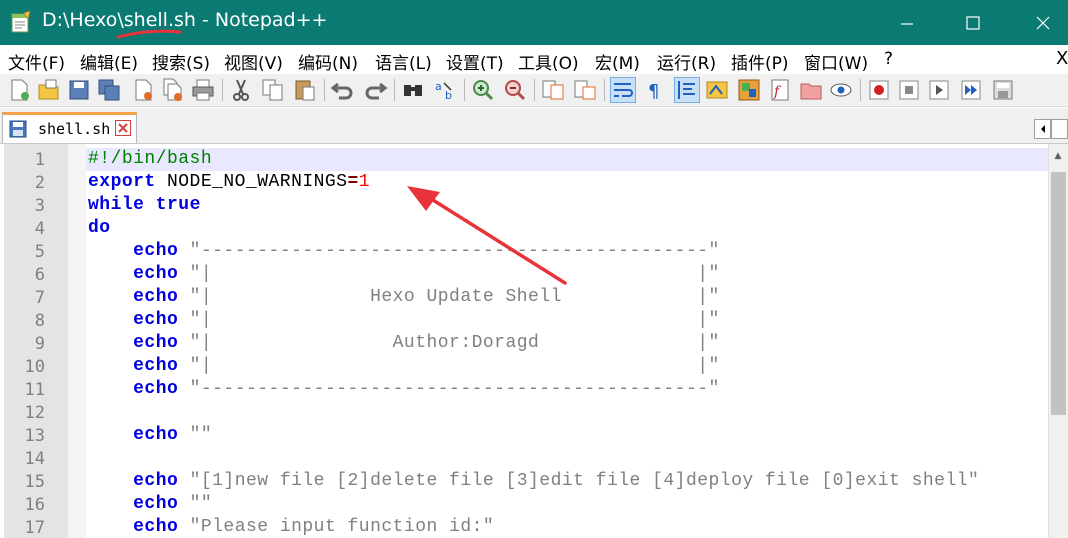  Describe the element at coordinates (1058, 293) in the screenshot. I see `scrollbar-thumb` at that location.